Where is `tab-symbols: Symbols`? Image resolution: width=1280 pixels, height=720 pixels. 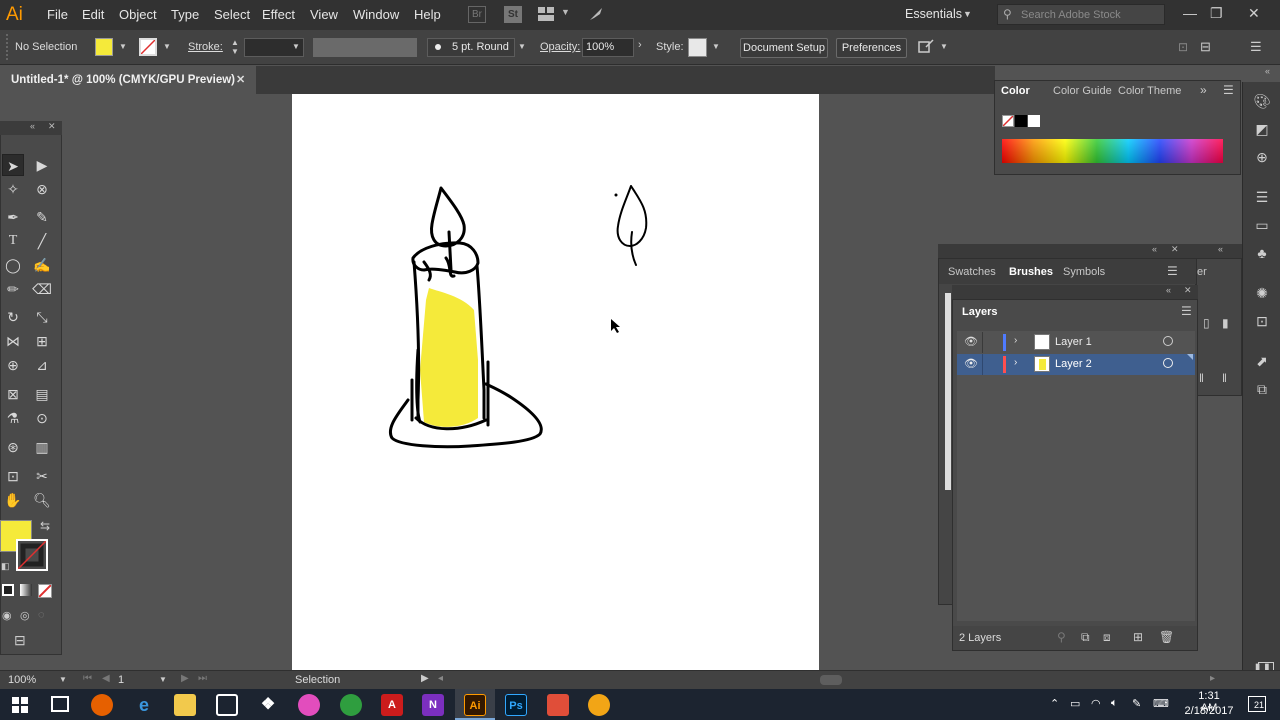 tab-symbols: Symbols is located at coordinates (1084, 272).